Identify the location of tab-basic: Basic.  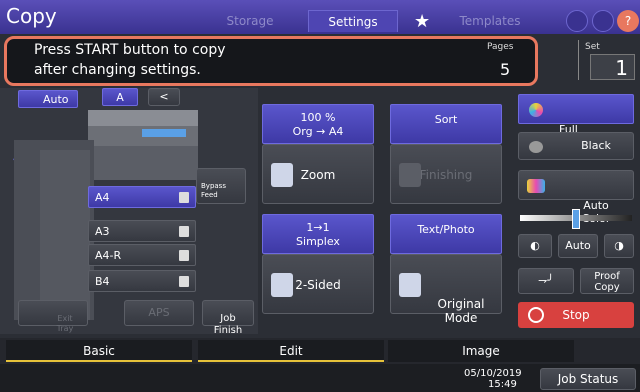
(99, 351).